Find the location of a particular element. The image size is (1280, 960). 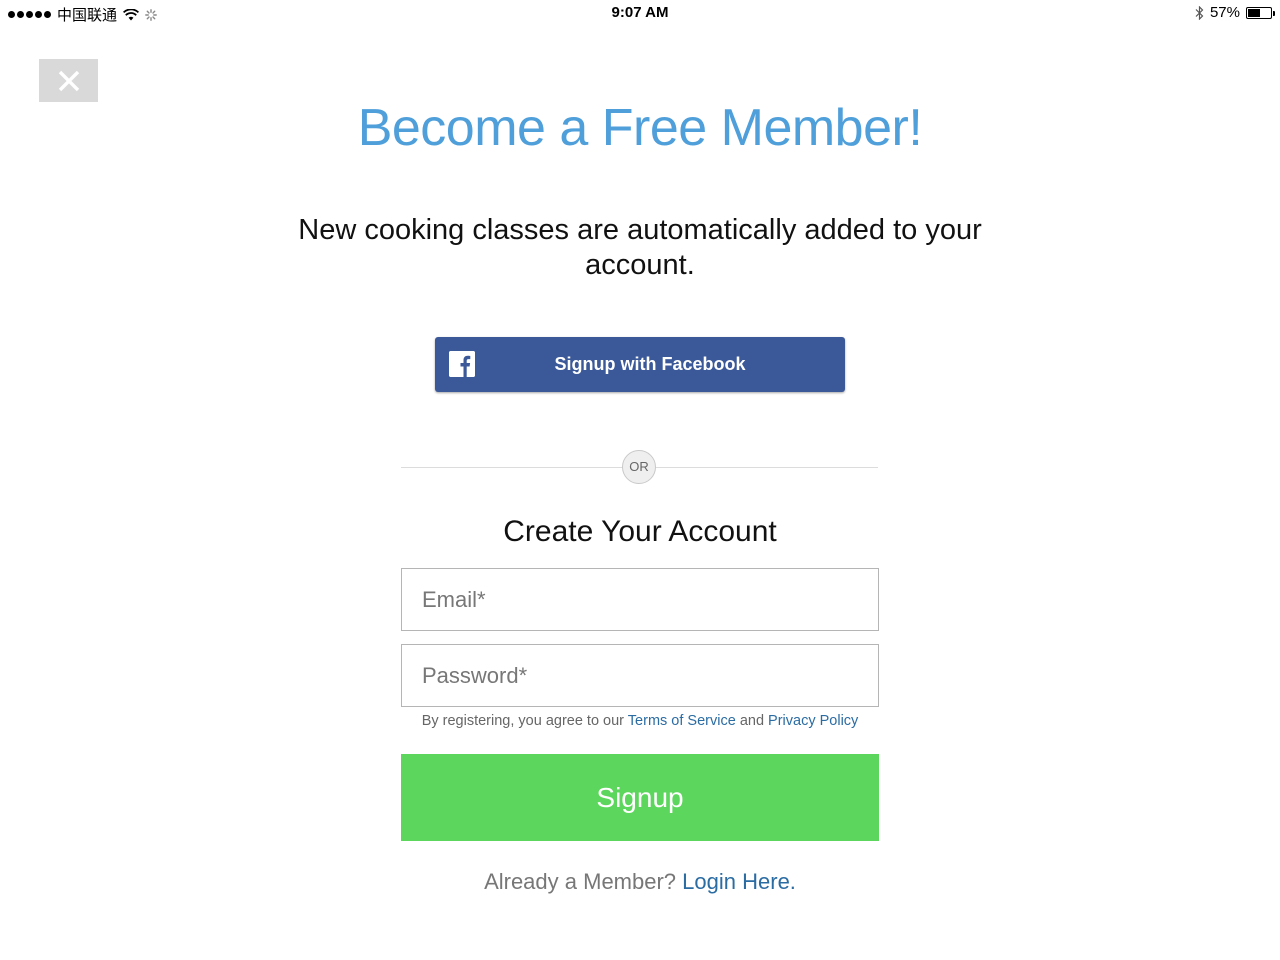

battery-icon is located at coordinates (1260, 12).